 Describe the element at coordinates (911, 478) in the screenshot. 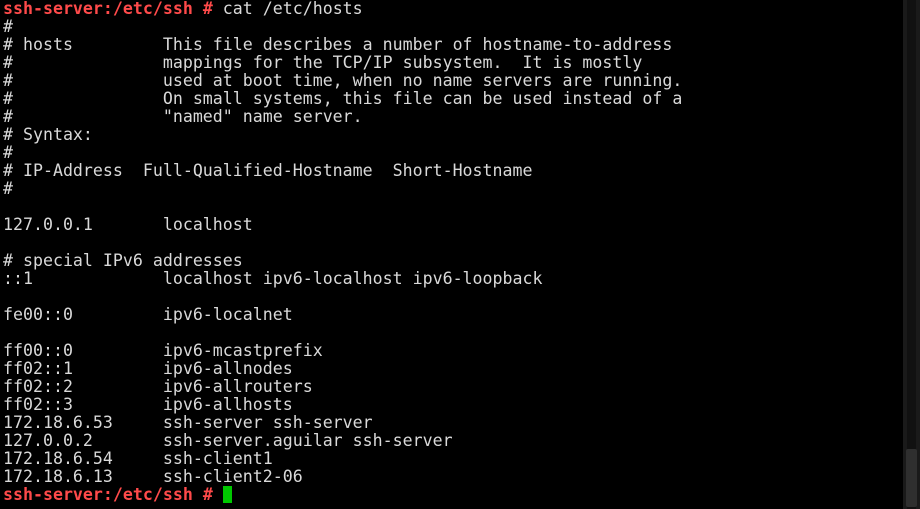

I see `scrollbar-thumb` at that location.